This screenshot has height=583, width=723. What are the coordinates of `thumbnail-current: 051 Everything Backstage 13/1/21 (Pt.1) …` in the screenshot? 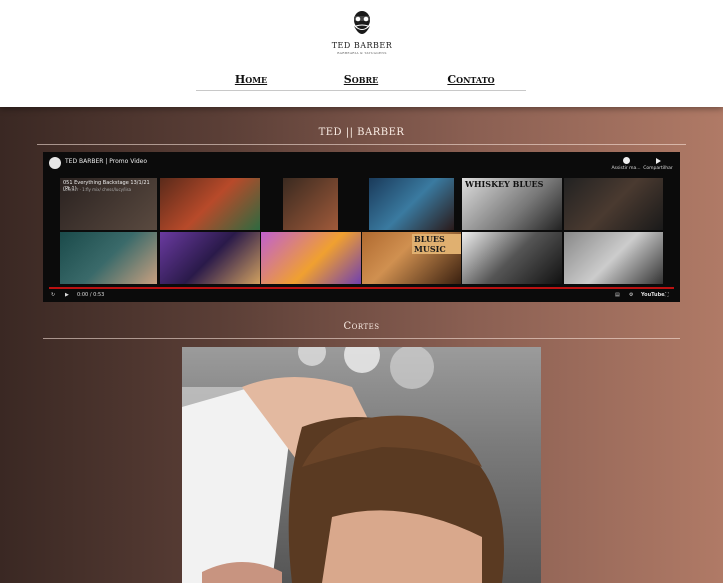 It's located at (108, 204).